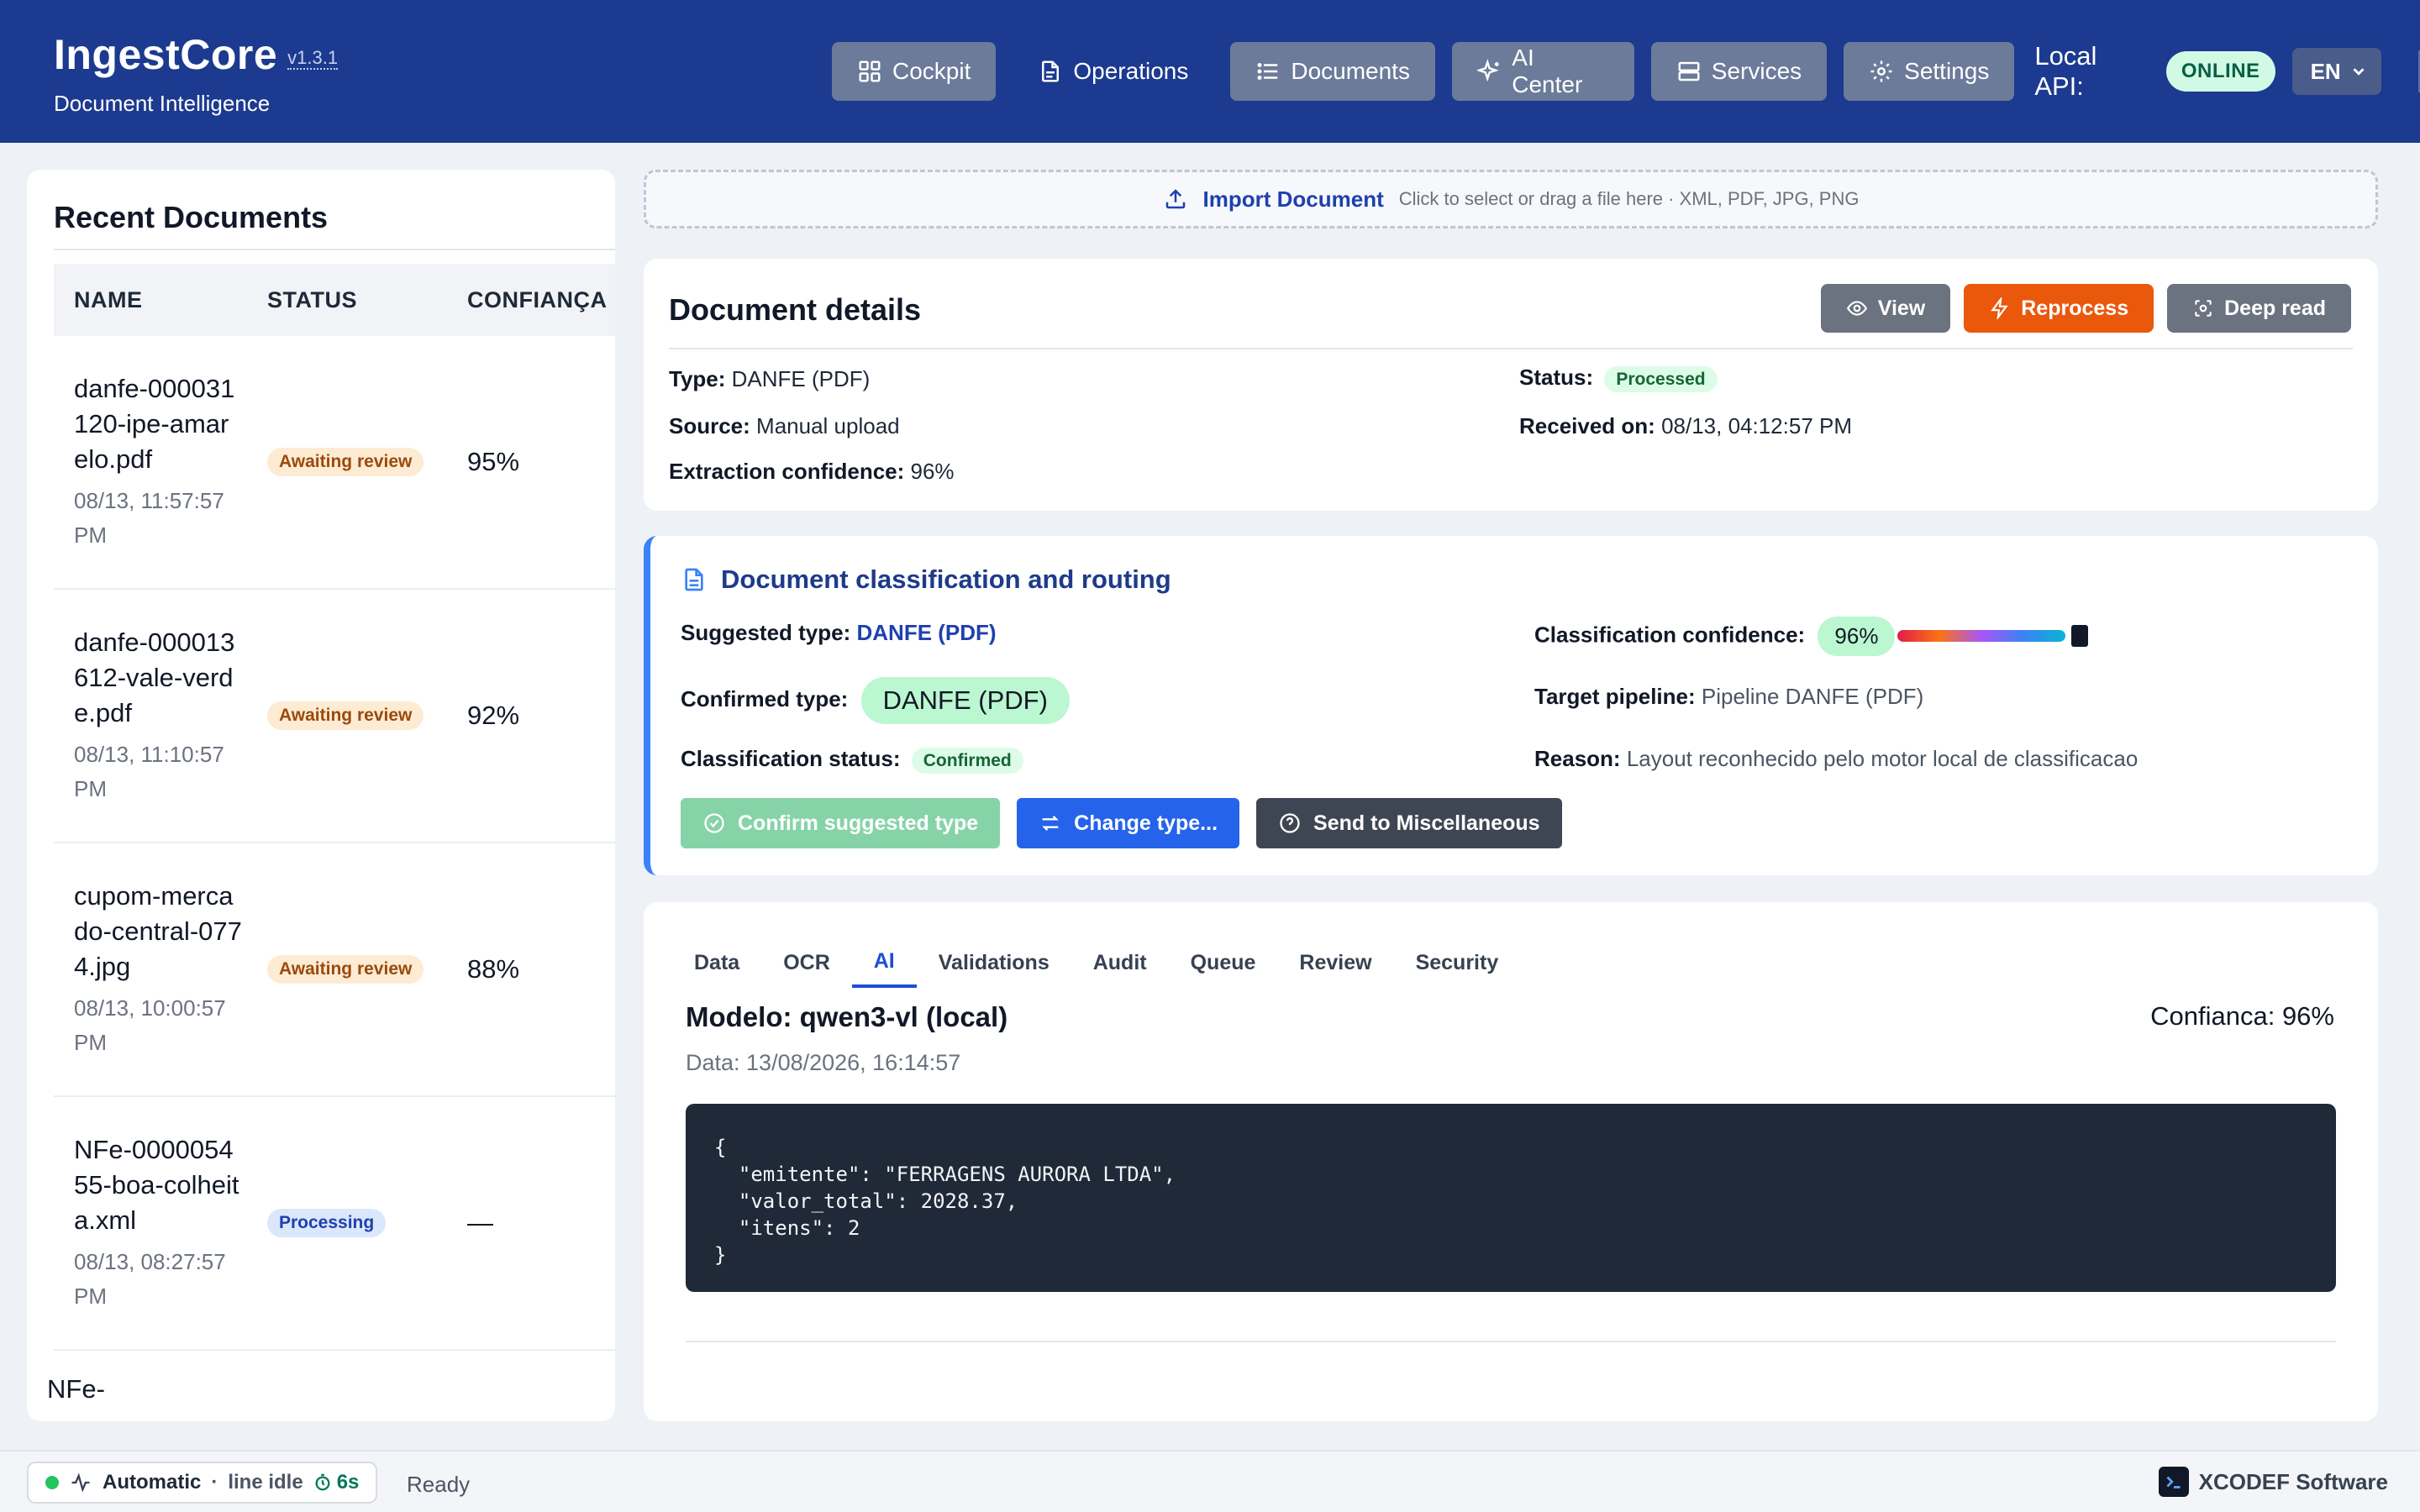 This screenshot has height=1512, width=2420. I want to click on detail-source-value: Manual upload, so click(828, 425).